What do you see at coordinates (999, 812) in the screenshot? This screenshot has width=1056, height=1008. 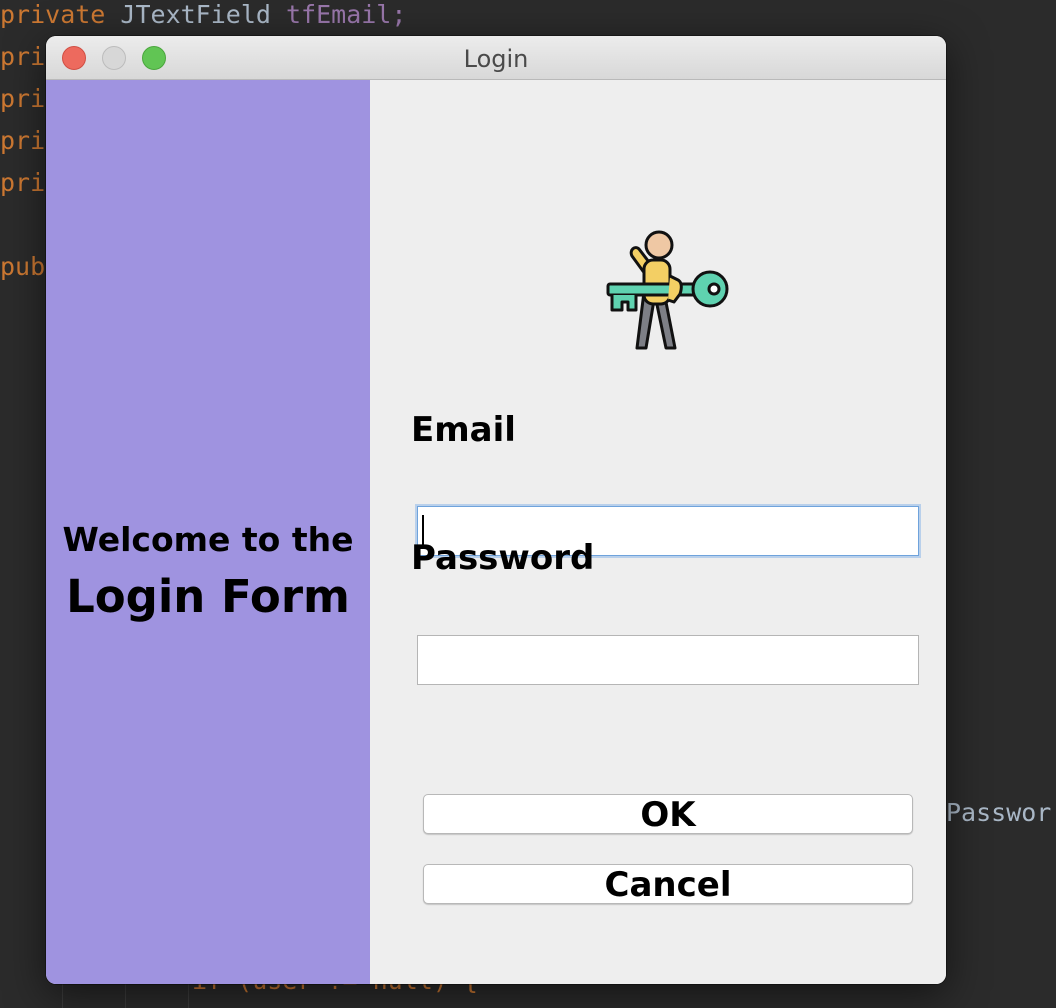 I see `code-fragment: Passwor` at bounding box center [999, 812].